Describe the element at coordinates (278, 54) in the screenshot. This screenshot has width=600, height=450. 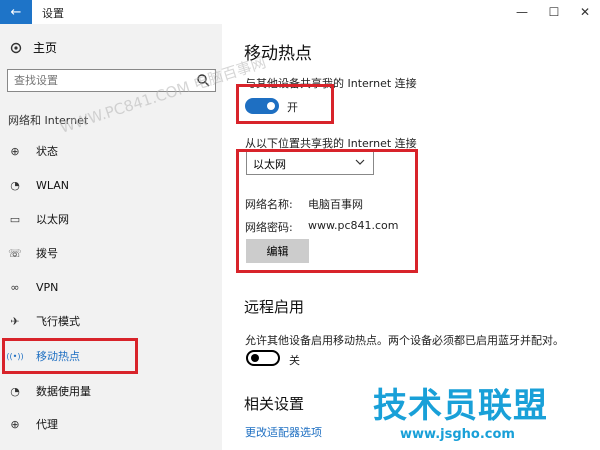
I see `page-title: 移动热点` at that location.